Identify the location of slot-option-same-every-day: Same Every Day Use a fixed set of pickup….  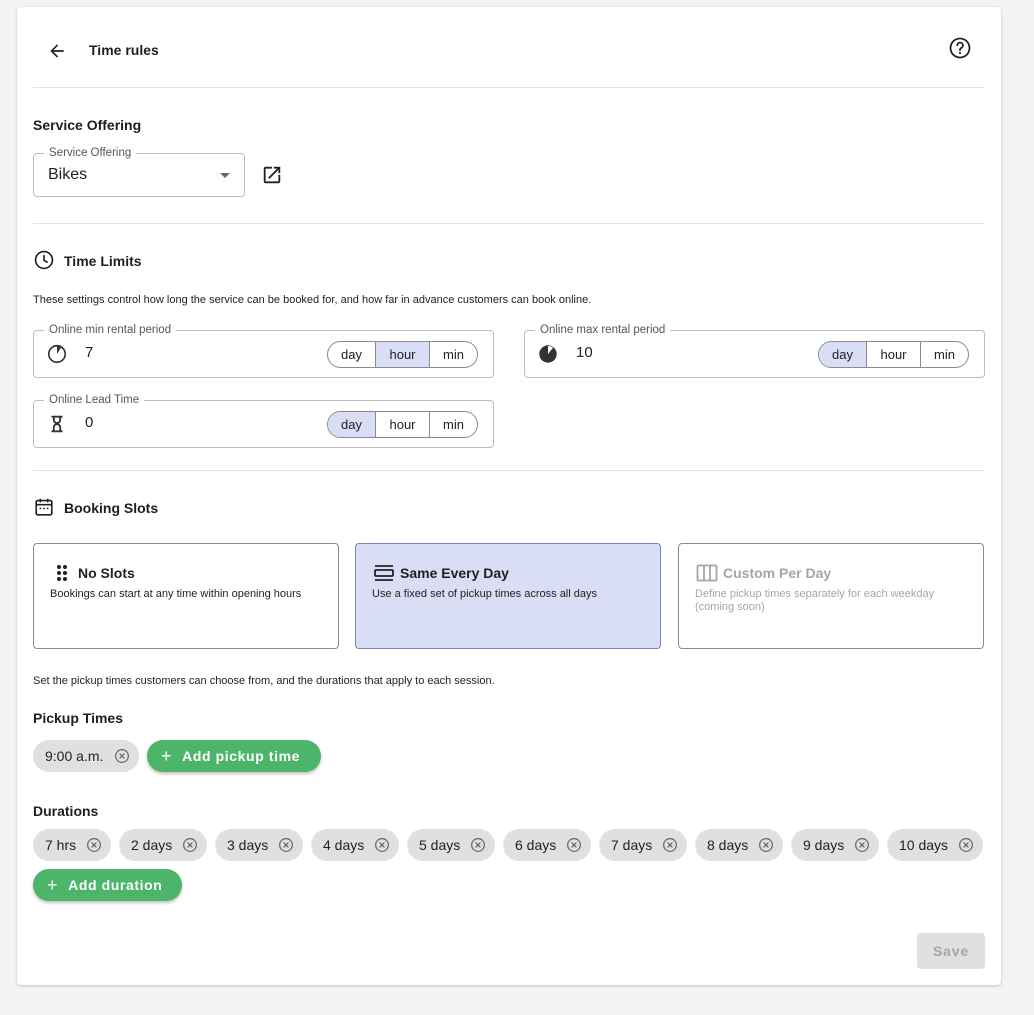
(508, 596).